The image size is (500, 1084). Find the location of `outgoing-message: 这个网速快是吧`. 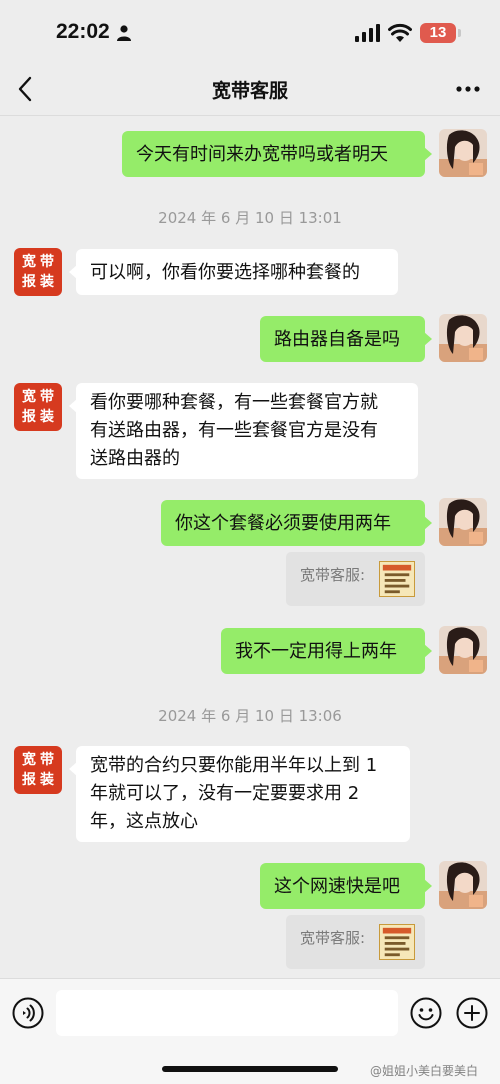

outgoing-message: 这个网速快是吧 is located at coordinates (346, 886).